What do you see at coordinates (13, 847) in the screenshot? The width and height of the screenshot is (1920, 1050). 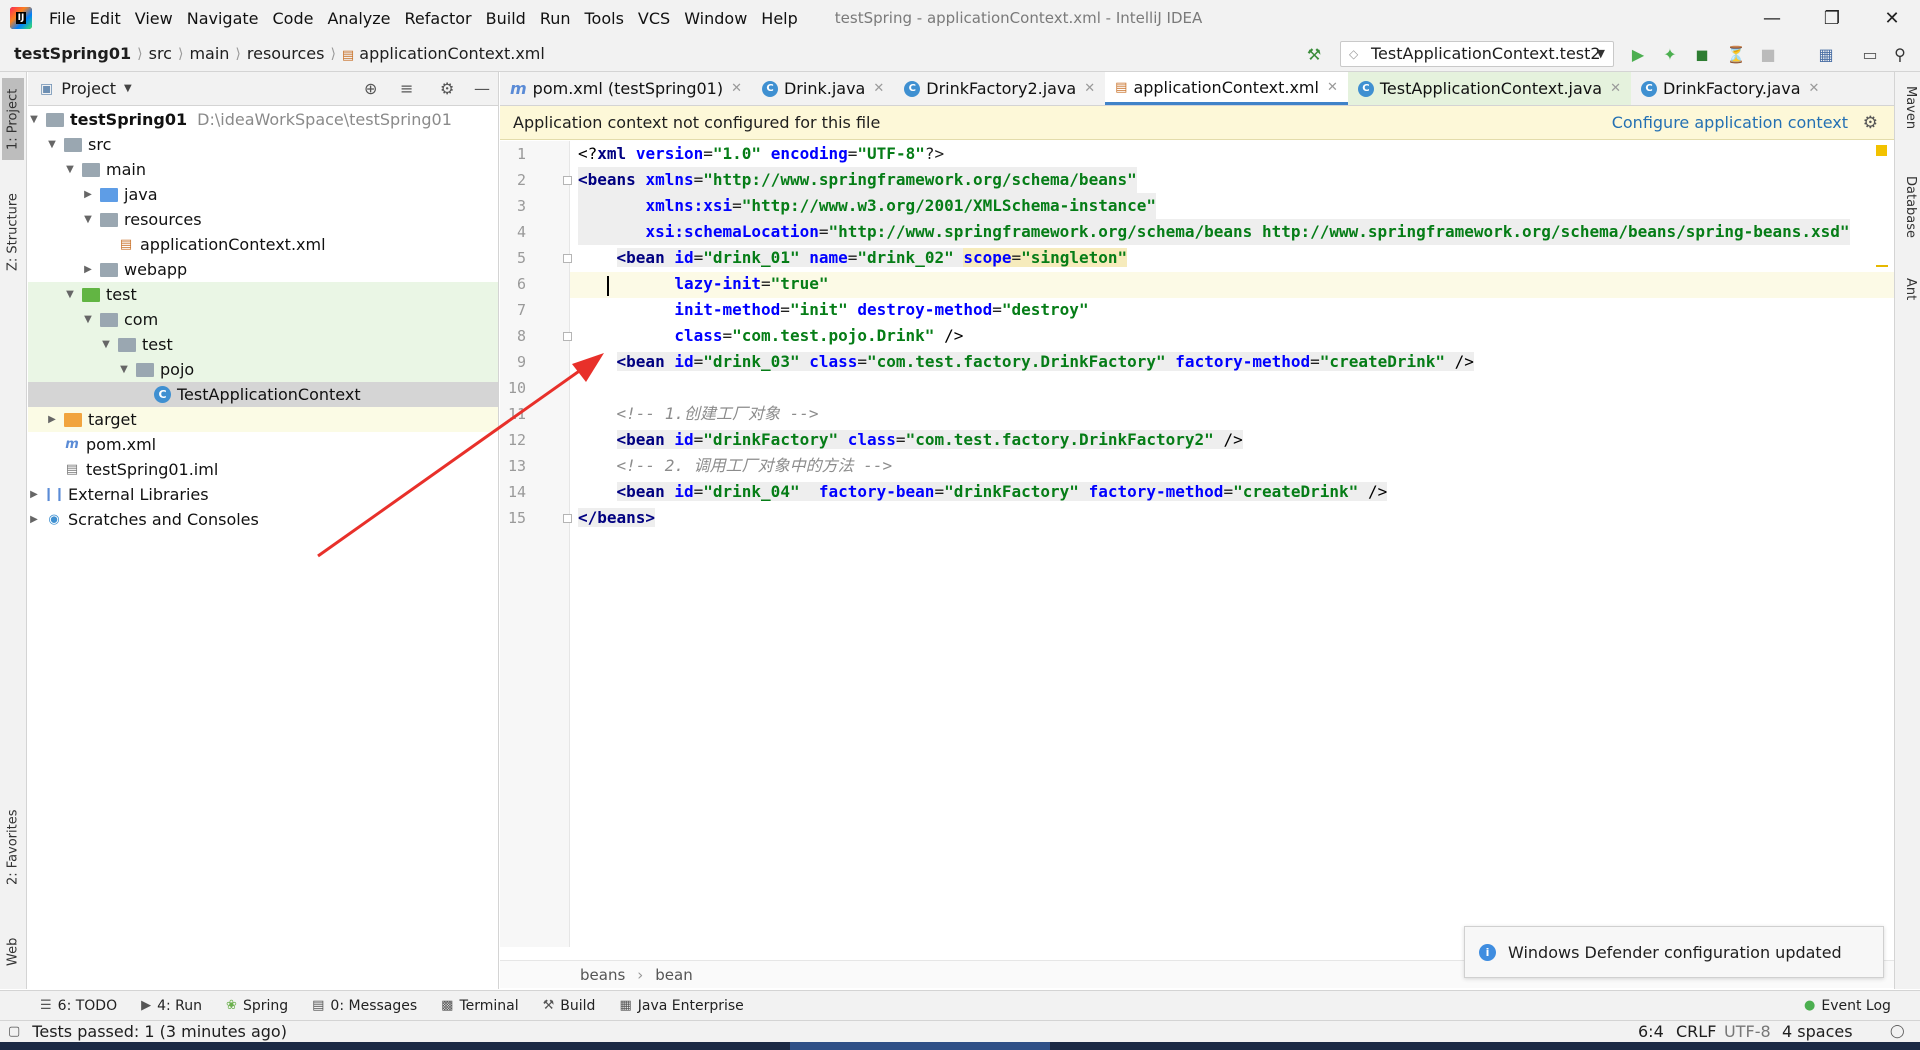 I see `tab-favorites-tool: 2: Favorites` at bounding box center [13, 847].